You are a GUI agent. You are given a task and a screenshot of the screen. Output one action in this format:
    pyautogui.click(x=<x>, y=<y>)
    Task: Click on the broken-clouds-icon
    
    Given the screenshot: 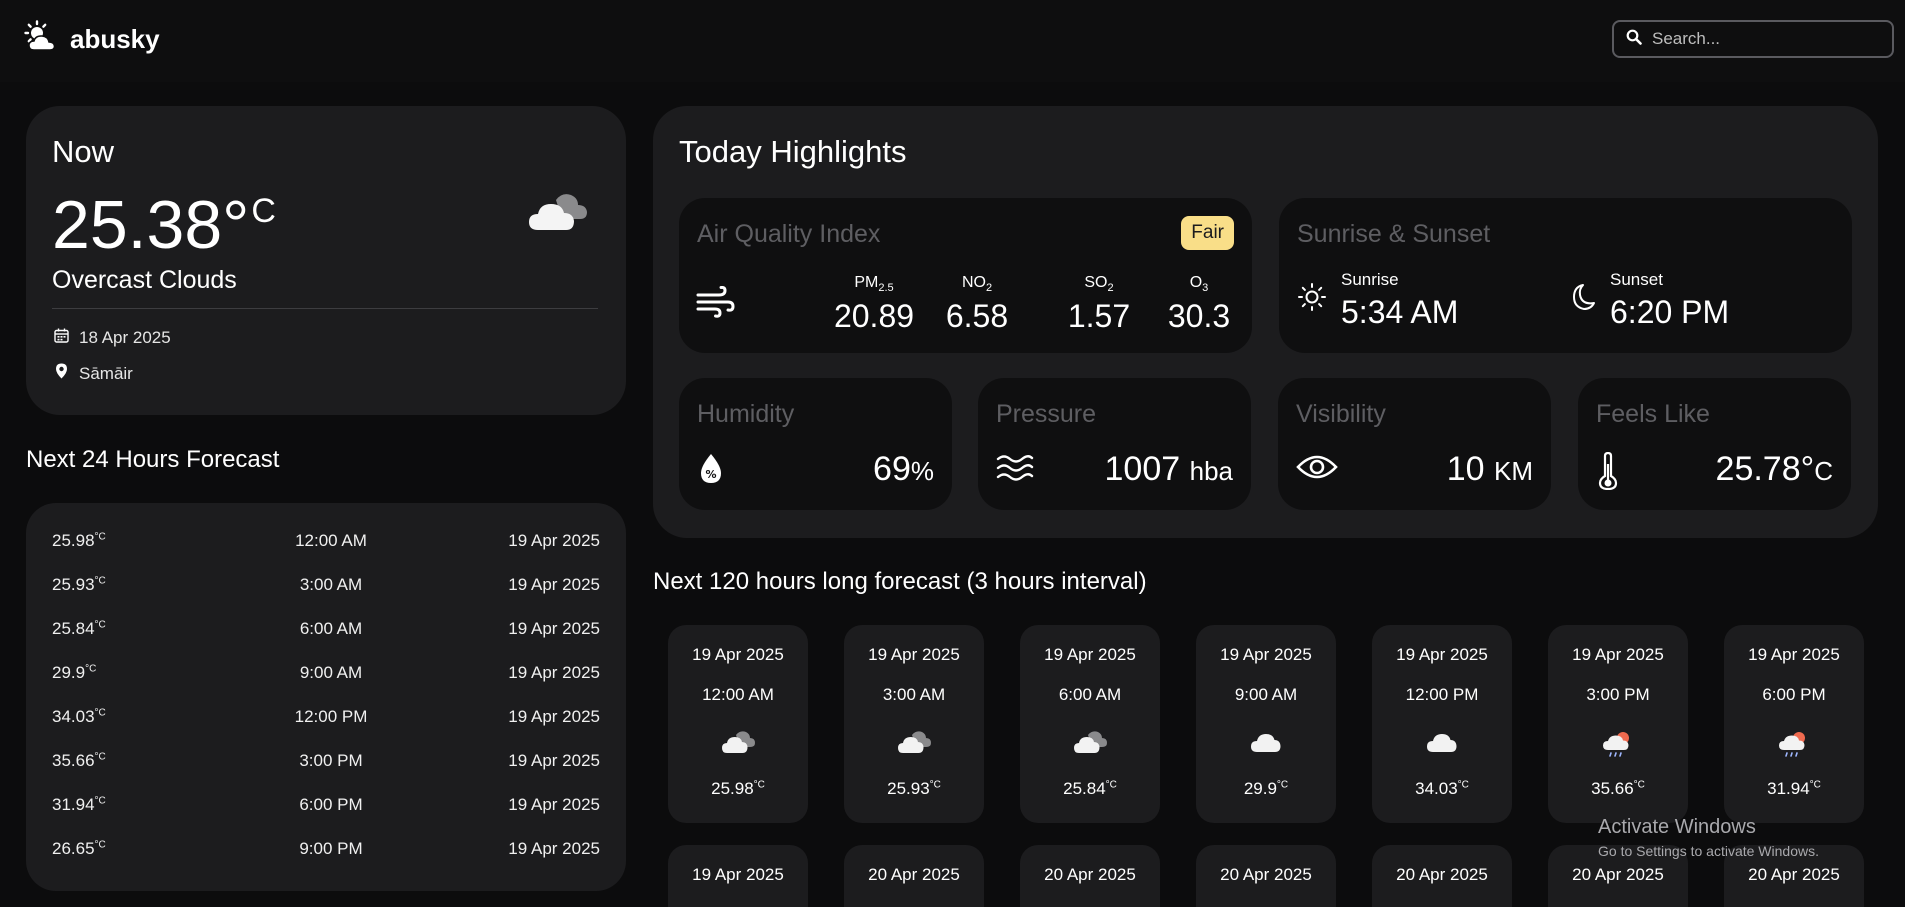 What is the action you would take?
    pyautogui.click(x=1090, y=744)
    